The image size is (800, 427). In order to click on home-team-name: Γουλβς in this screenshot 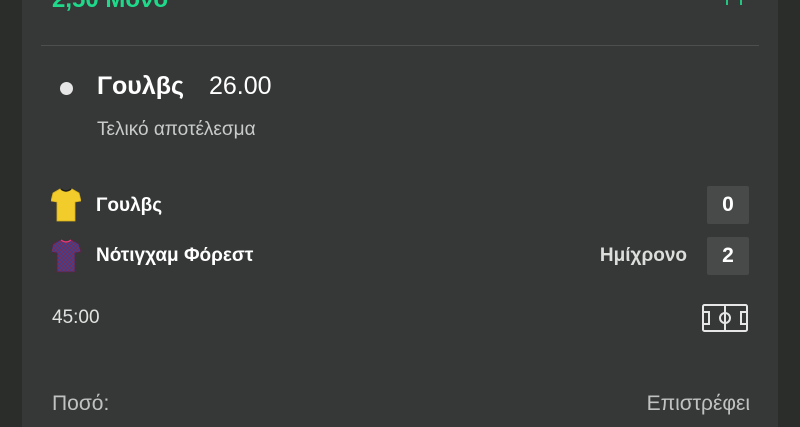, I will do `click(129, 205)`.